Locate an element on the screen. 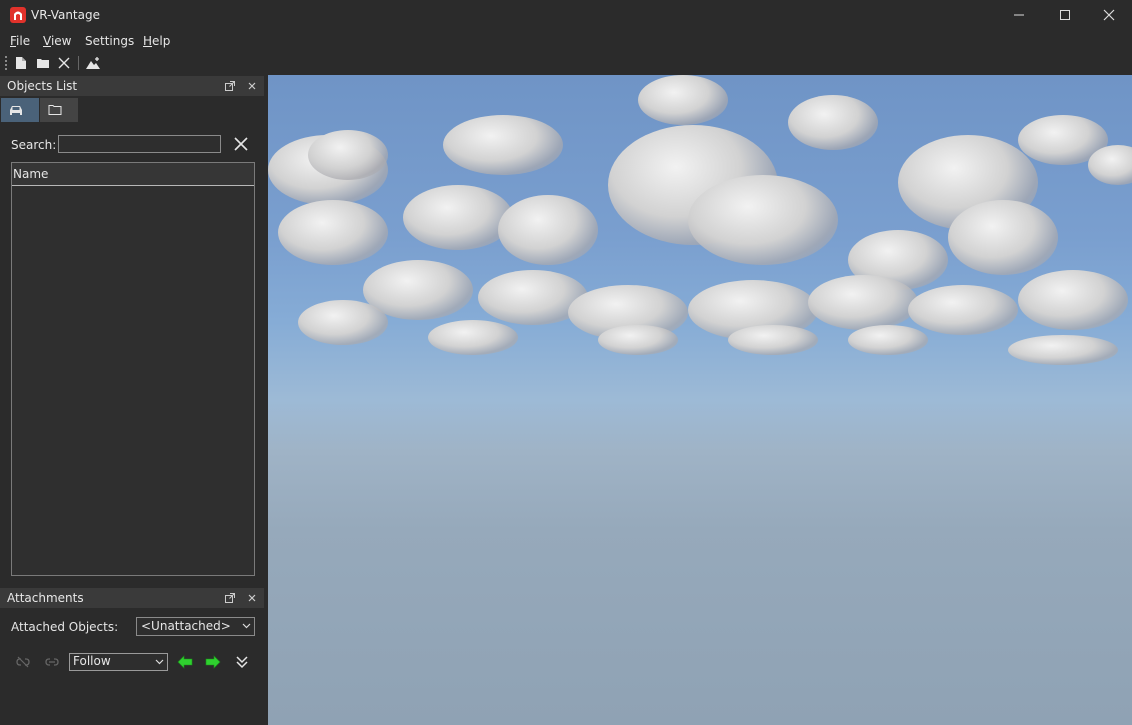 This screenshot has height=725, width=1132. folder-icon is located at coordinates (55, 110).